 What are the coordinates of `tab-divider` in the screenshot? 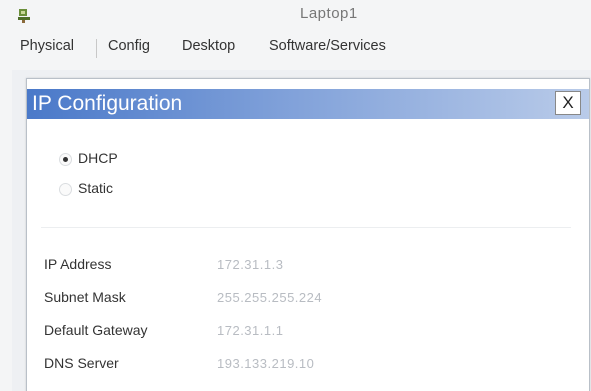 It's located at (96, 48).